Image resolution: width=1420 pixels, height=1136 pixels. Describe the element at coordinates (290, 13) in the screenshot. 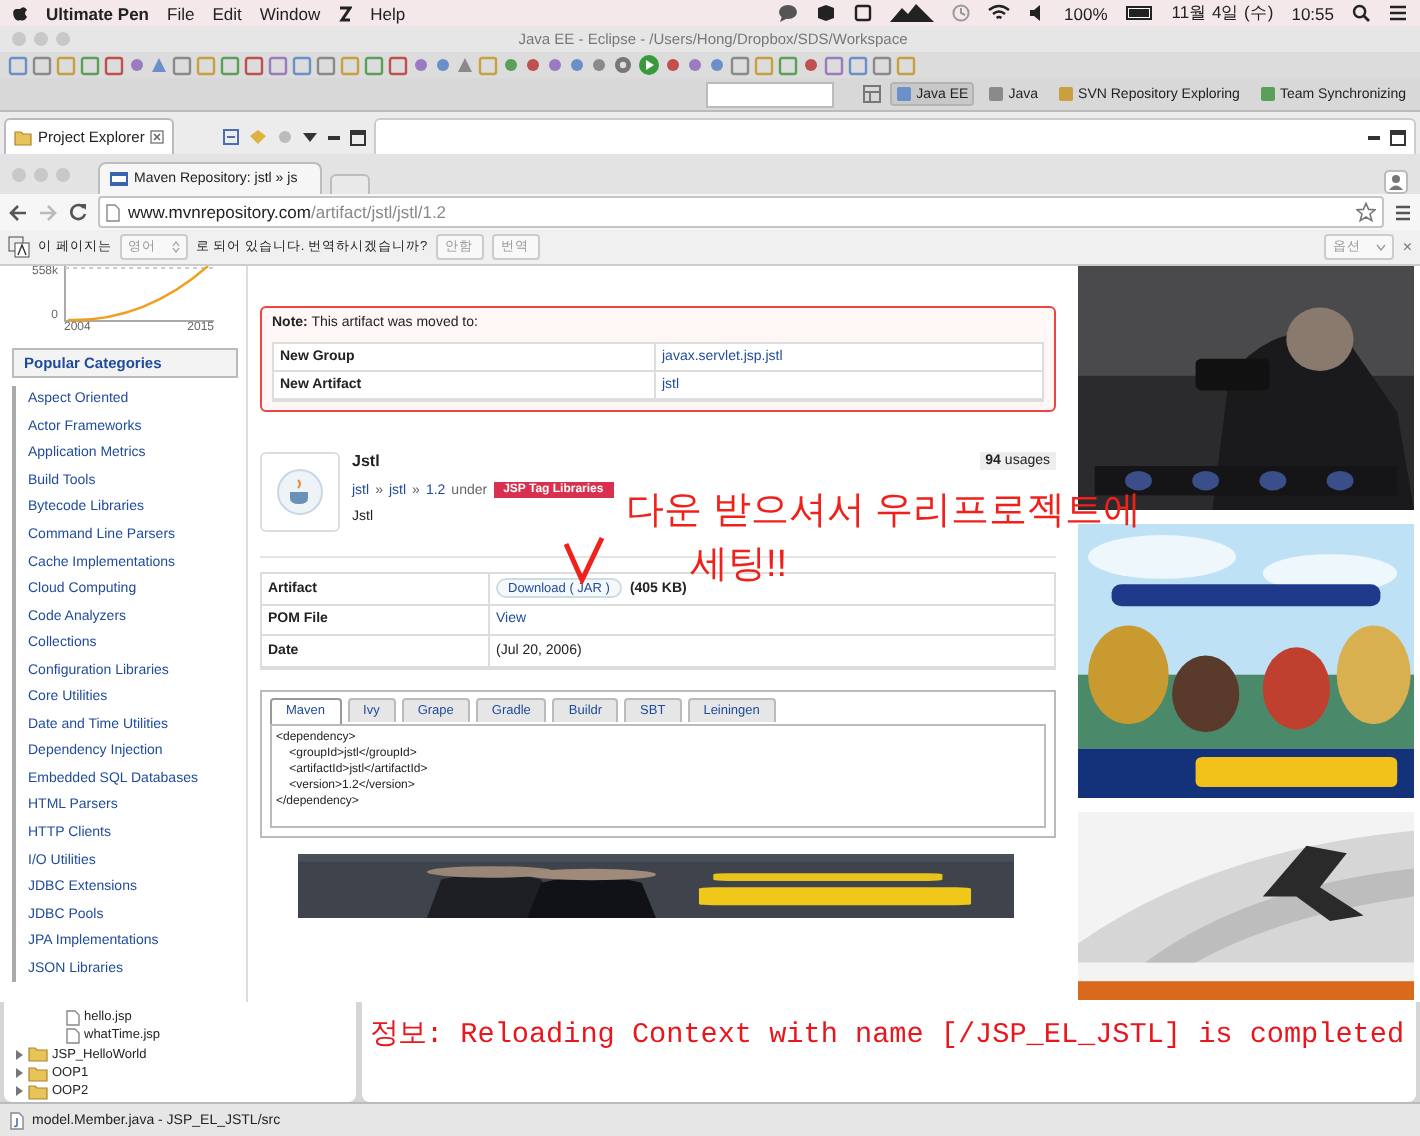

I see `menu-item: Window` at that location.